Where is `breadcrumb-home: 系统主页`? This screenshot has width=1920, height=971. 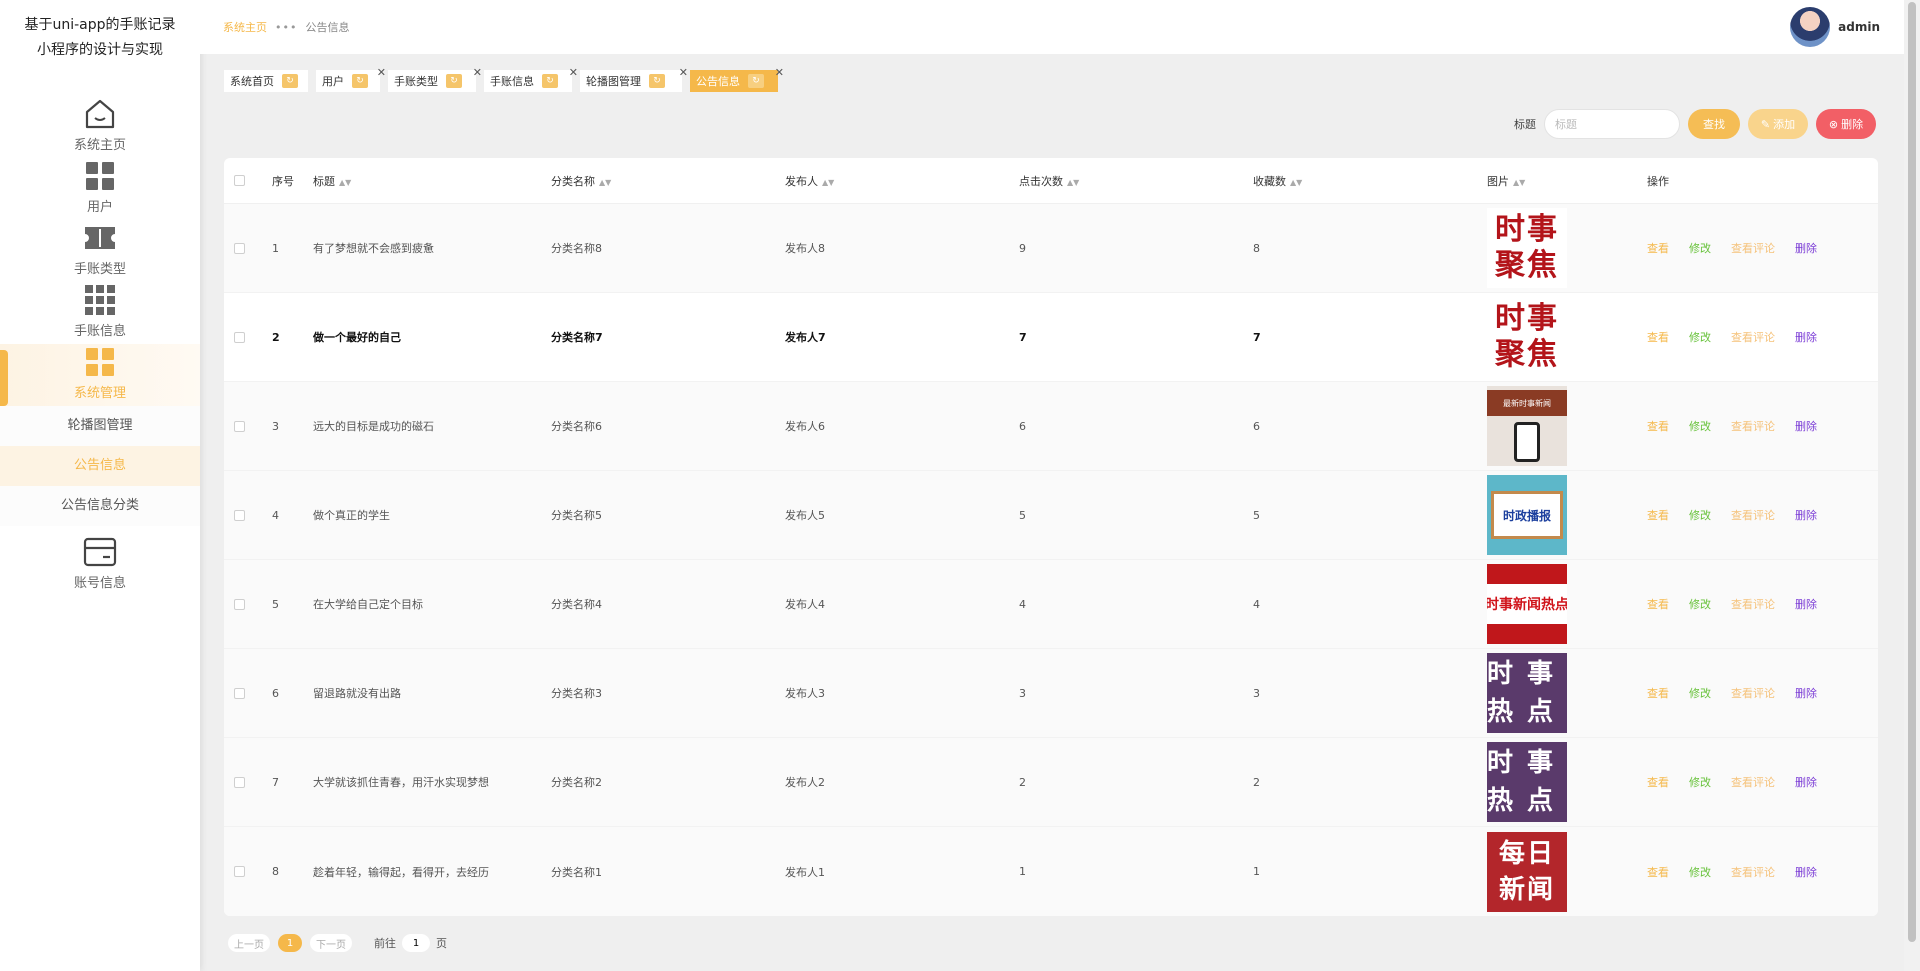 breadcrumb-home: 系统主页 is located at coordinates (245, 27).